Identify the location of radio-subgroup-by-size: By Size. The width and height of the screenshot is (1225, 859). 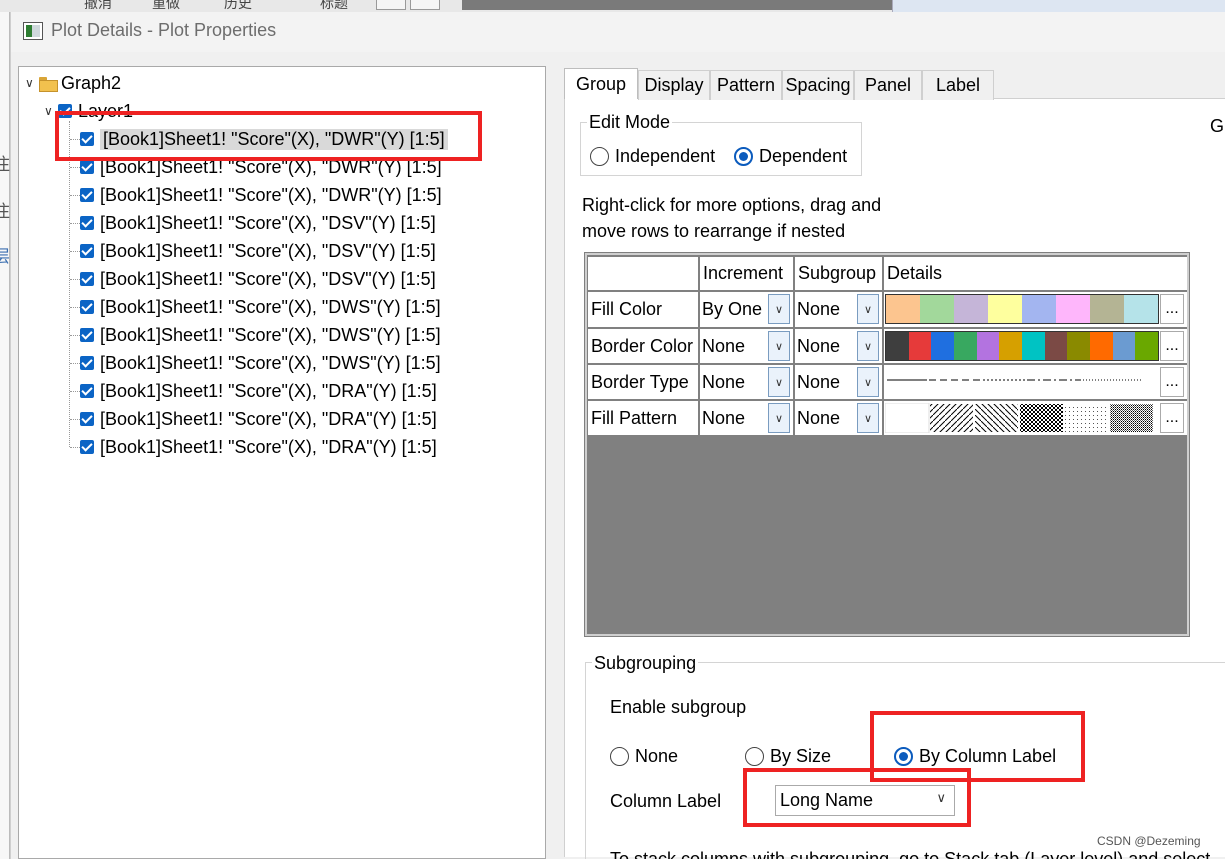
(788, 756).